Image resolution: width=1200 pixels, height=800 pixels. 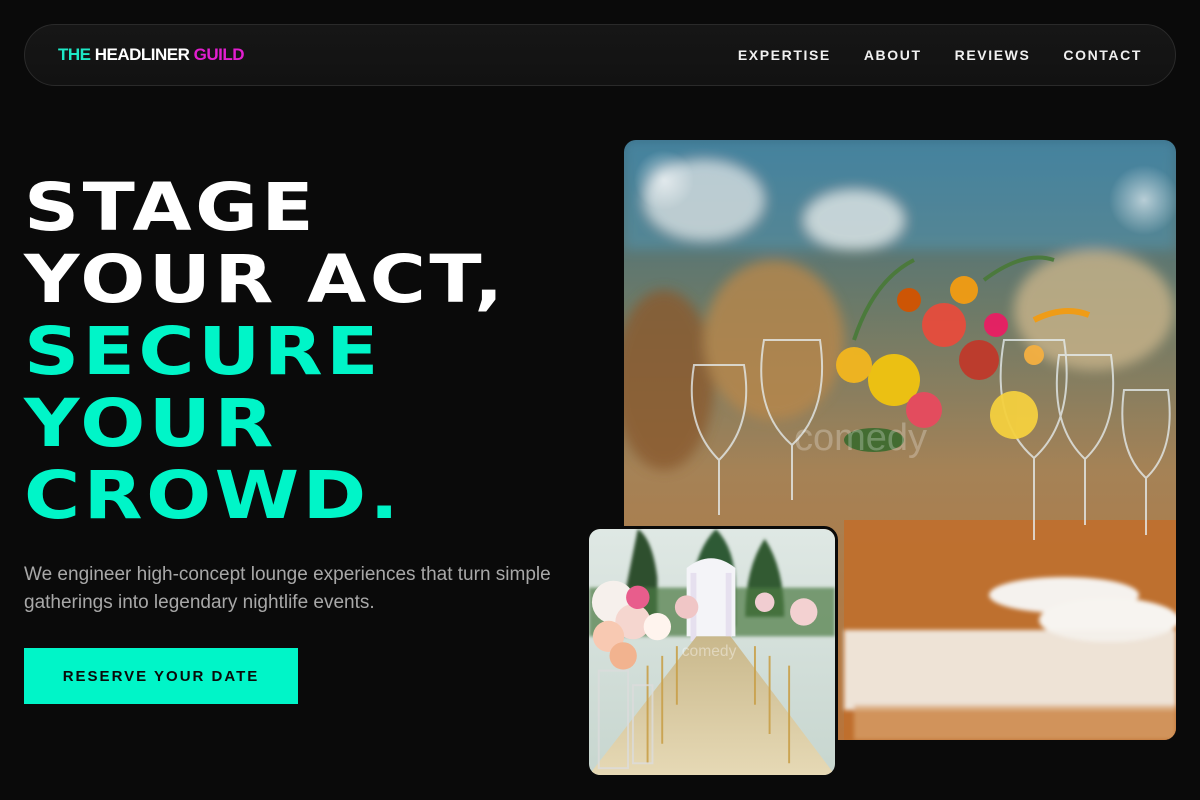 I want to click on nav-link-expertise: EXPERTISE, so click(x=784, y=55).